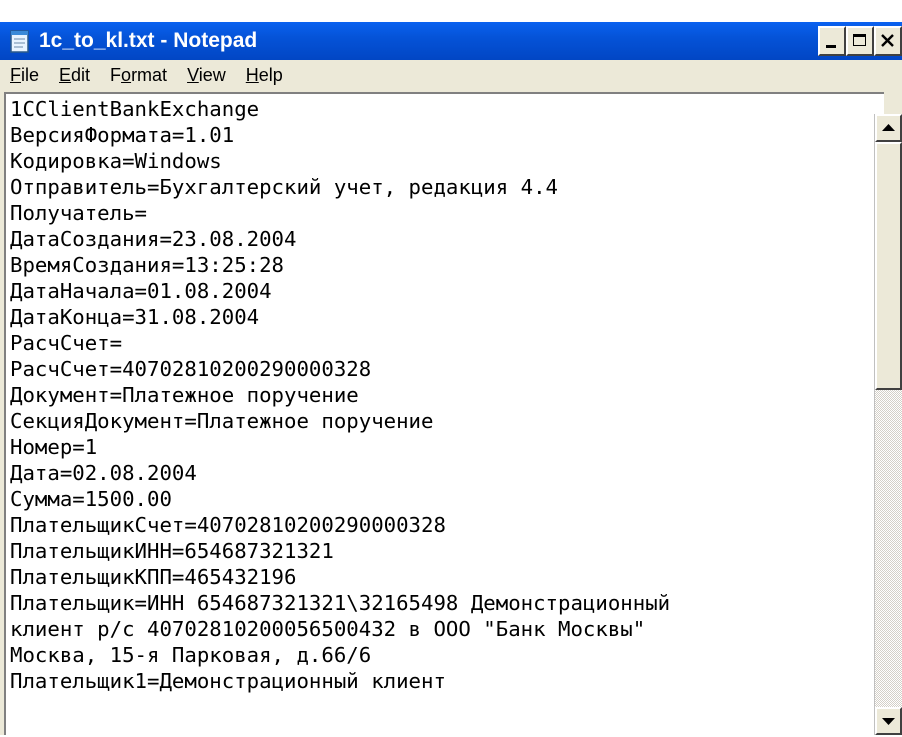  Describe the element at coordinates (74, 75) in the screenshot. I see `menu-edit: Edit` at that location.